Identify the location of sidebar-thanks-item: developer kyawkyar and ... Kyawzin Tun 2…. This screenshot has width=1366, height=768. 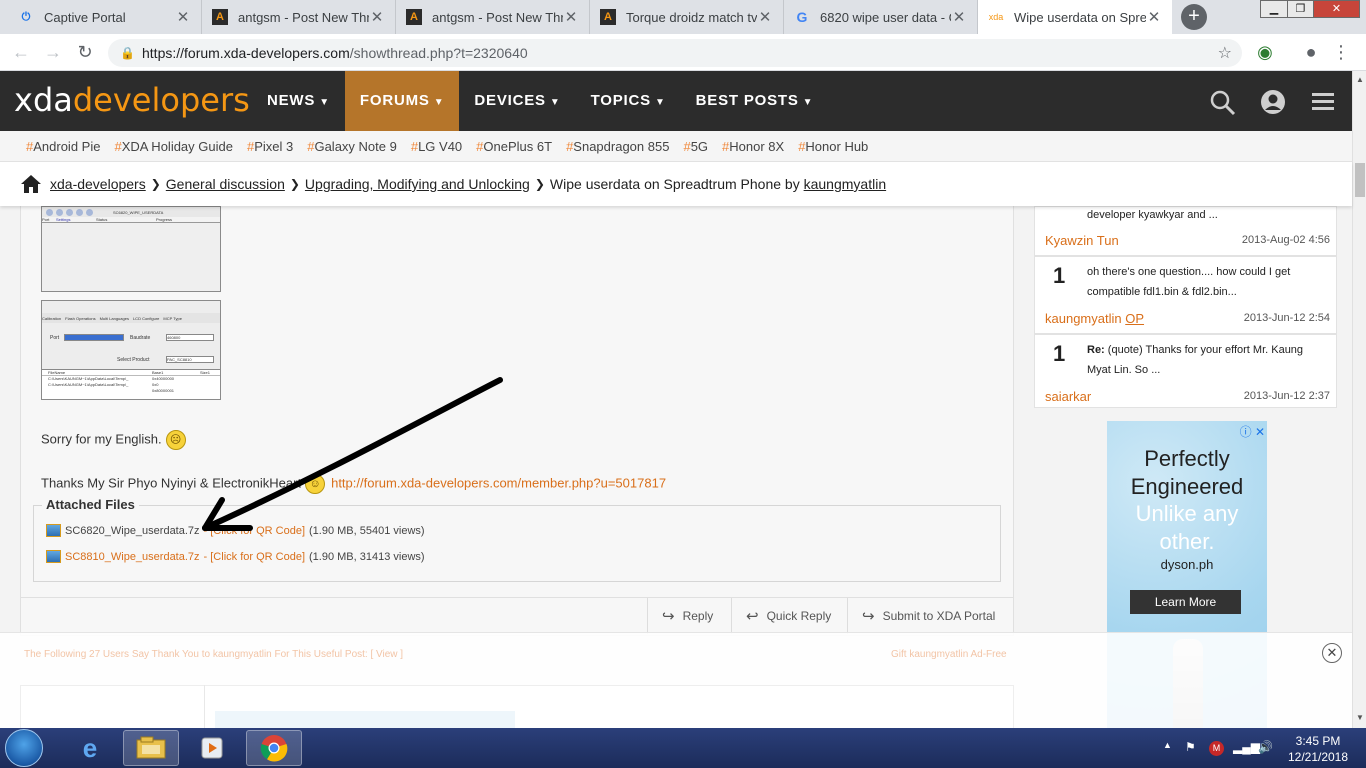
(1185, 231).